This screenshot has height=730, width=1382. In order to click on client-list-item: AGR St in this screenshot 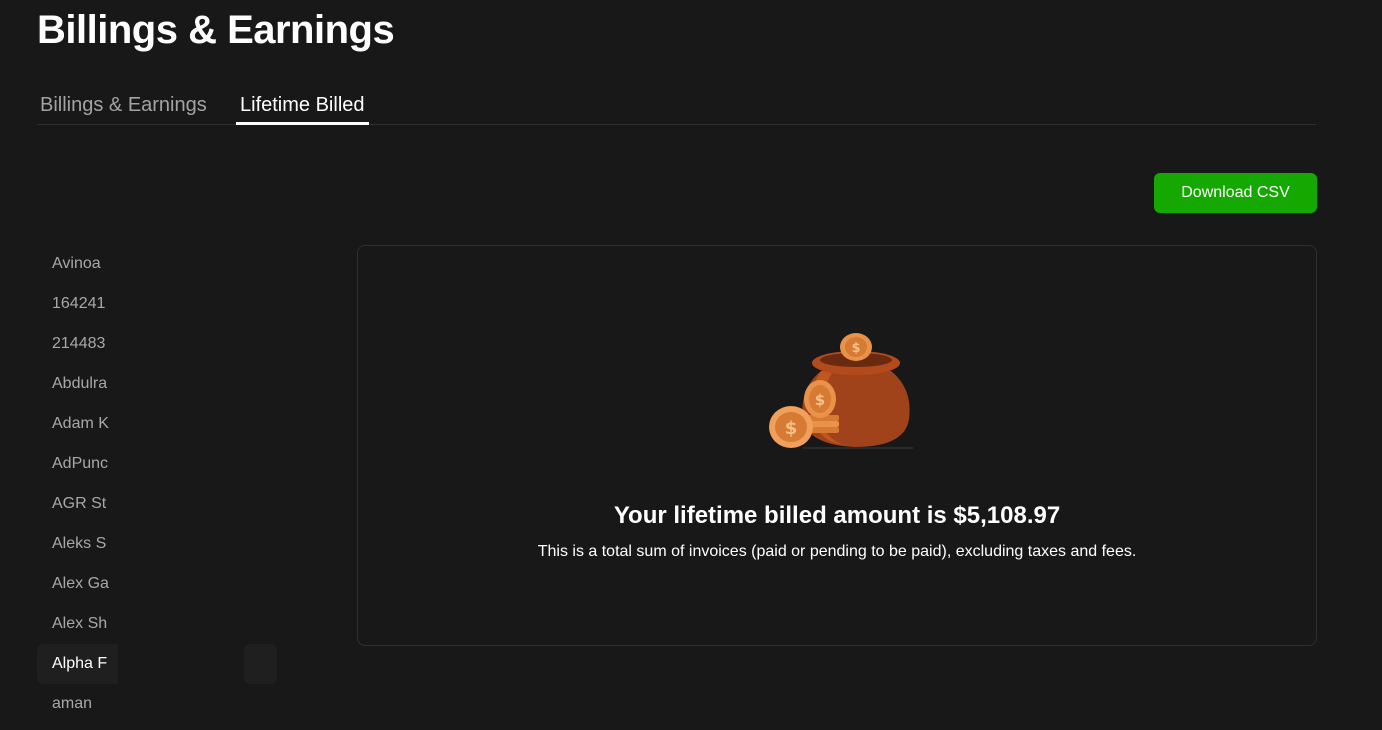, I will do `click(77, 504)`.